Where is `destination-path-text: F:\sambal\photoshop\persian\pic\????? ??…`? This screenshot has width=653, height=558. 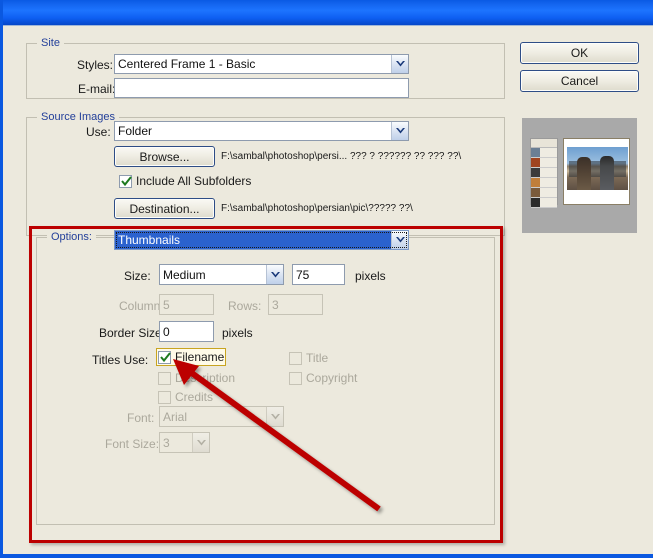
destination-path-text: F:\sambal\photoshop\persian\pic\????? ??… is located at coordinates (317, 208).